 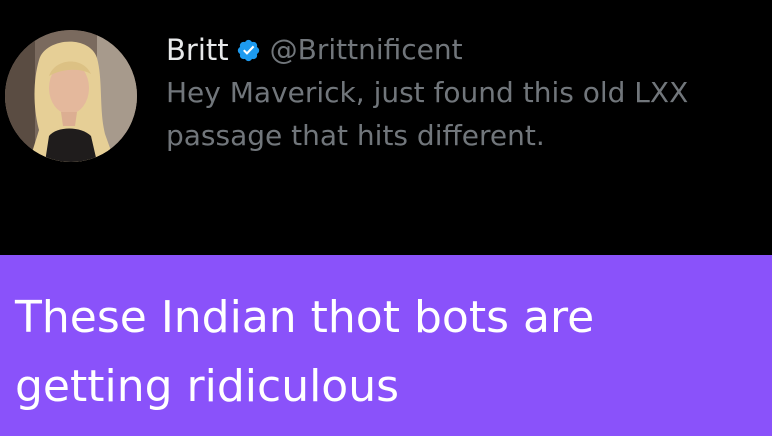 What do you see at coordinates (355, 135) in the screenshot?
I see `tweet-text-line: passage that hits different.` at bounding box center [355, 135].